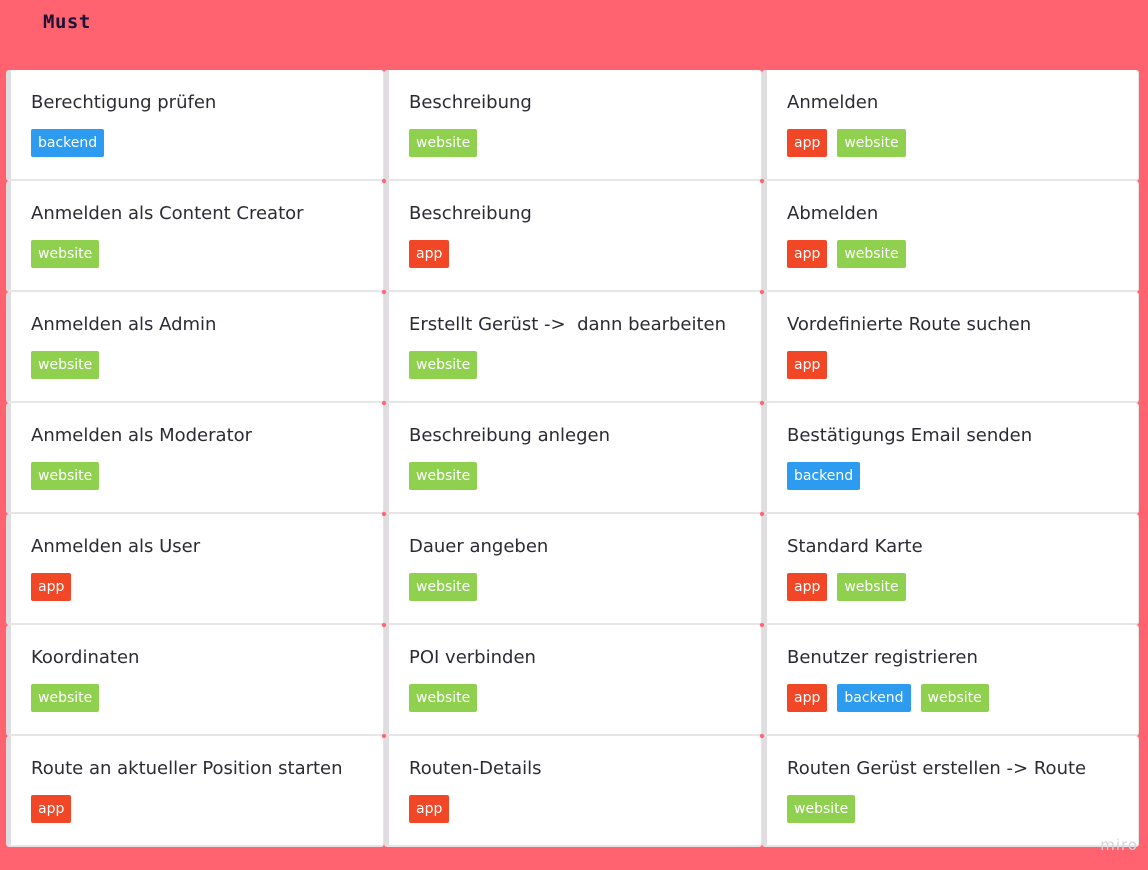 This screenshot has height=870, width=1148. What do you see at coordinates (882, 657) in the screenshot?
I see `card-title: Benutzer registrieren` at bounding box center [882, 657].